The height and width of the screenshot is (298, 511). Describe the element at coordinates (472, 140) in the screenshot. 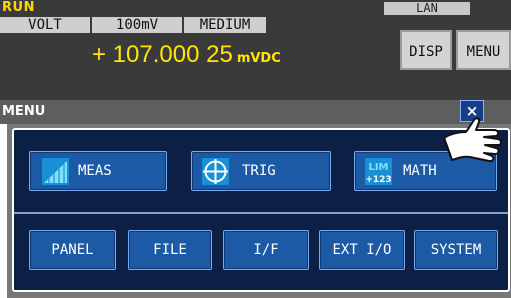

I see `pointing-hand-icon` at that location.